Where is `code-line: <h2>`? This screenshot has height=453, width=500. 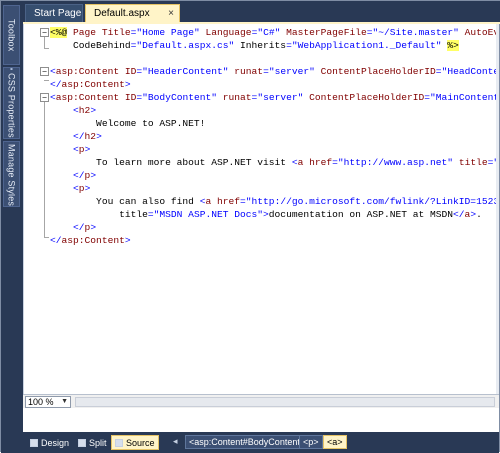
code-line: <h2> is located at coordinates (85, 110).